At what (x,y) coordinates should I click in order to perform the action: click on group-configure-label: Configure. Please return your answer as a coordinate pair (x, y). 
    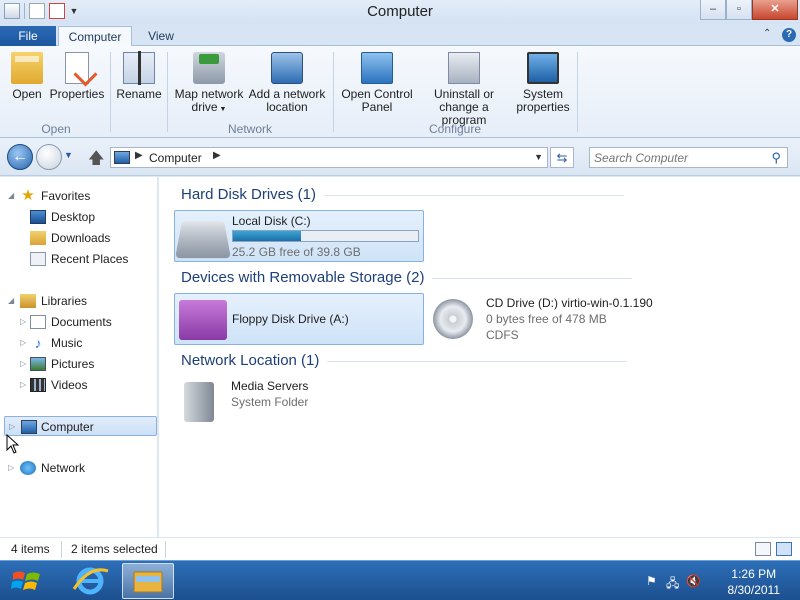
    Looking at the image, I should click on (455, 129).